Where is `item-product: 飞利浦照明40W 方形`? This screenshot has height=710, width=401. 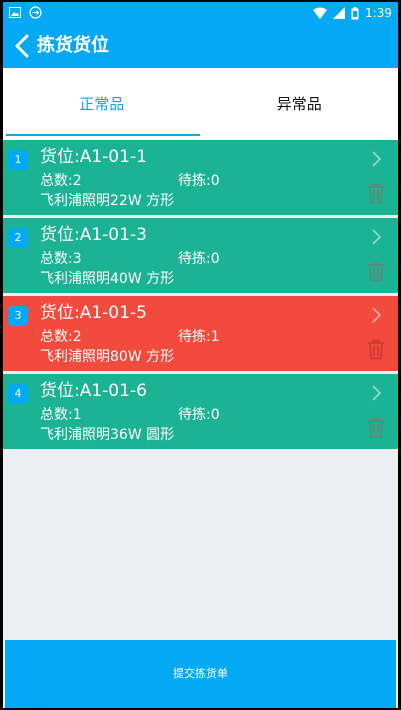
item-product: 飞利浦照明40W 方形 is located at coordinates (107, 279).